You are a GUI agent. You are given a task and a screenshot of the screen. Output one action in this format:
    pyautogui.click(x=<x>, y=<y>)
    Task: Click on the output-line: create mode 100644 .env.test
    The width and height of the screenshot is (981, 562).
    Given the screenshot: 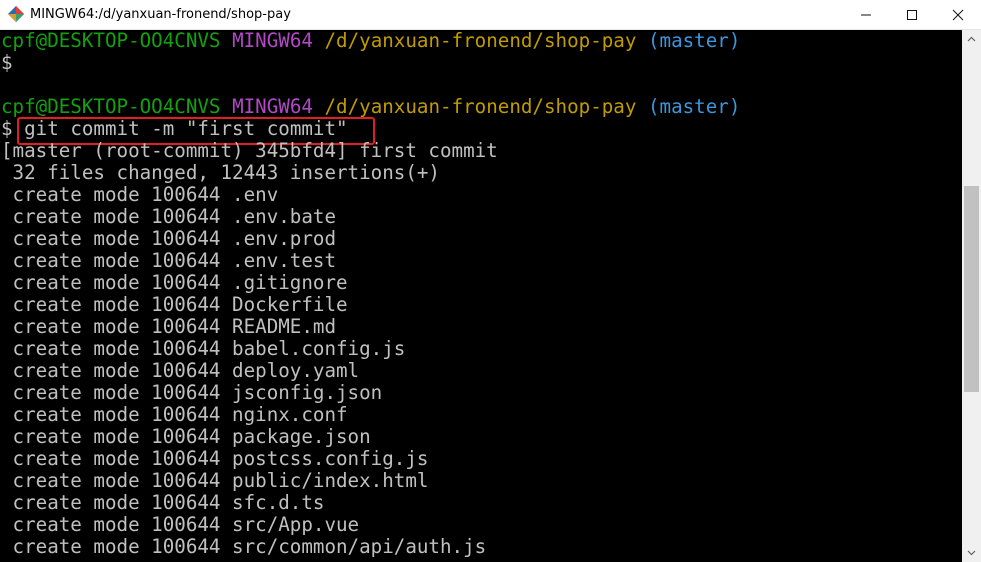 What is the action you would take?
    pyautogui.click(x=169, y=260)
    